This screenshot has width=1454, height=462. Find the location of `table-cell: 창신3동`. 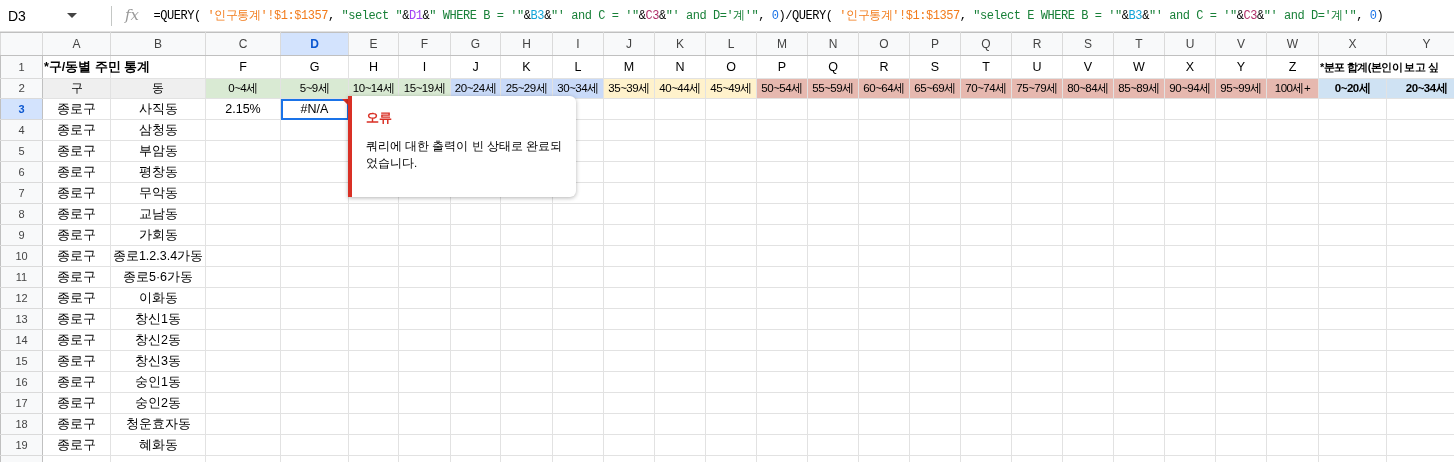

table-cell: 창신3동 is located at coordinates (158, 361).